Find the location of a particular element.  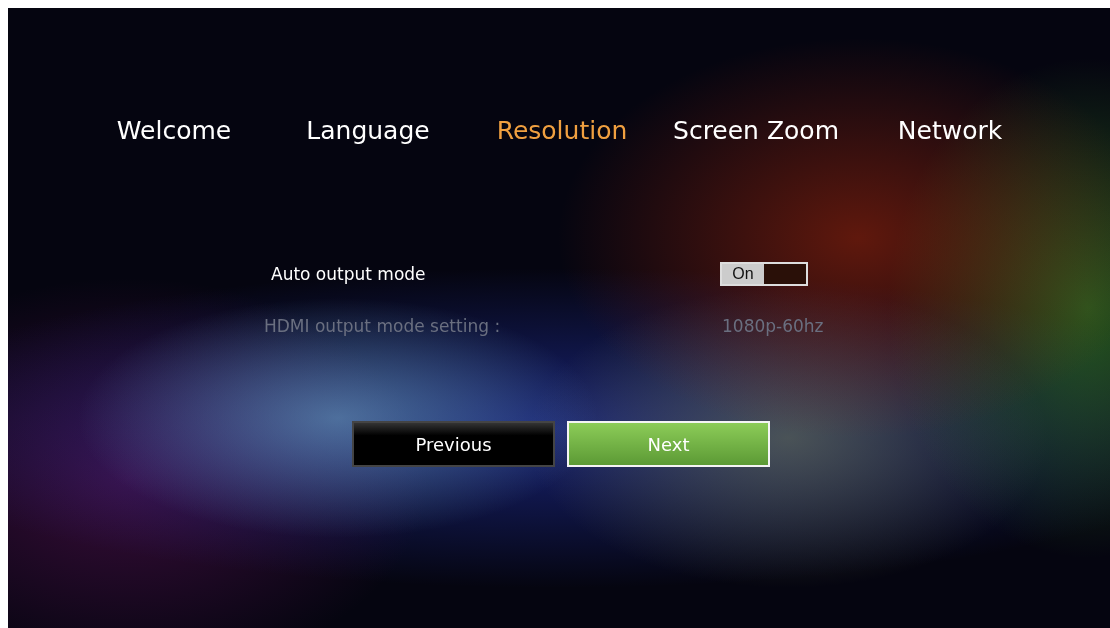

step-tab: Welcome is located at coordinates (174, 130).